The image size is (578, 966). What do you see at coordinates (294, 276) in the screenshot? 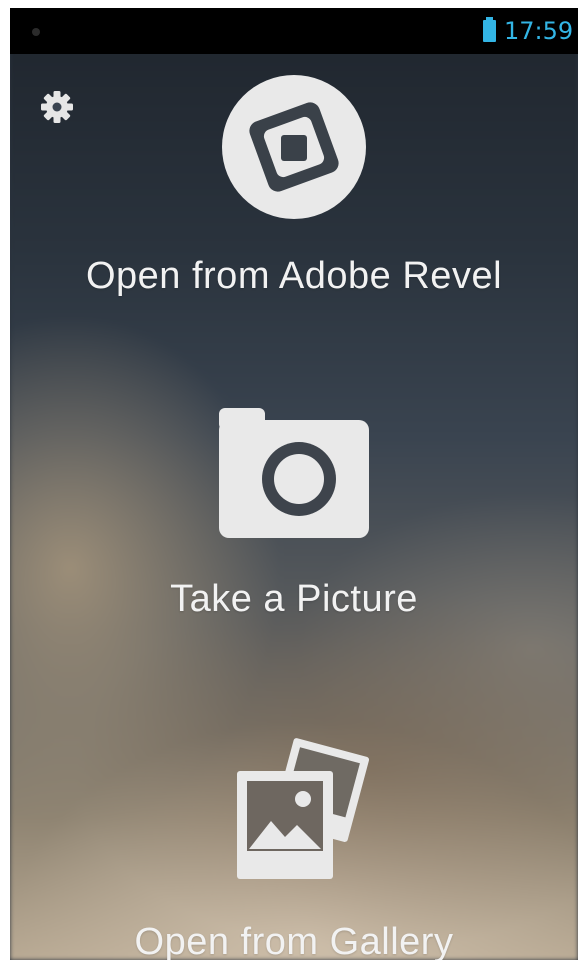
I see `open-from-adobe-revel-label: Open from Adobe Revel` at bounding box center [294, 276].